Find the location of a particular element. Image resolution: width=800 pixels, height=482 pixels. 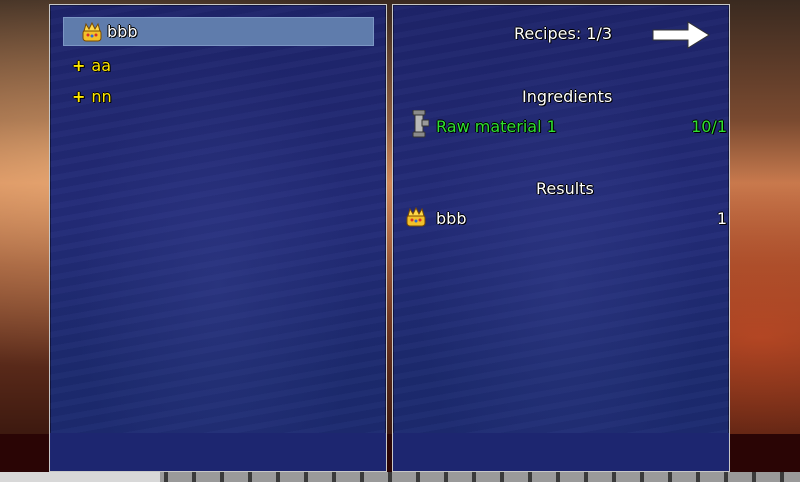

recipe-list-item-nn: + nn is located at coordinates (92, 96).